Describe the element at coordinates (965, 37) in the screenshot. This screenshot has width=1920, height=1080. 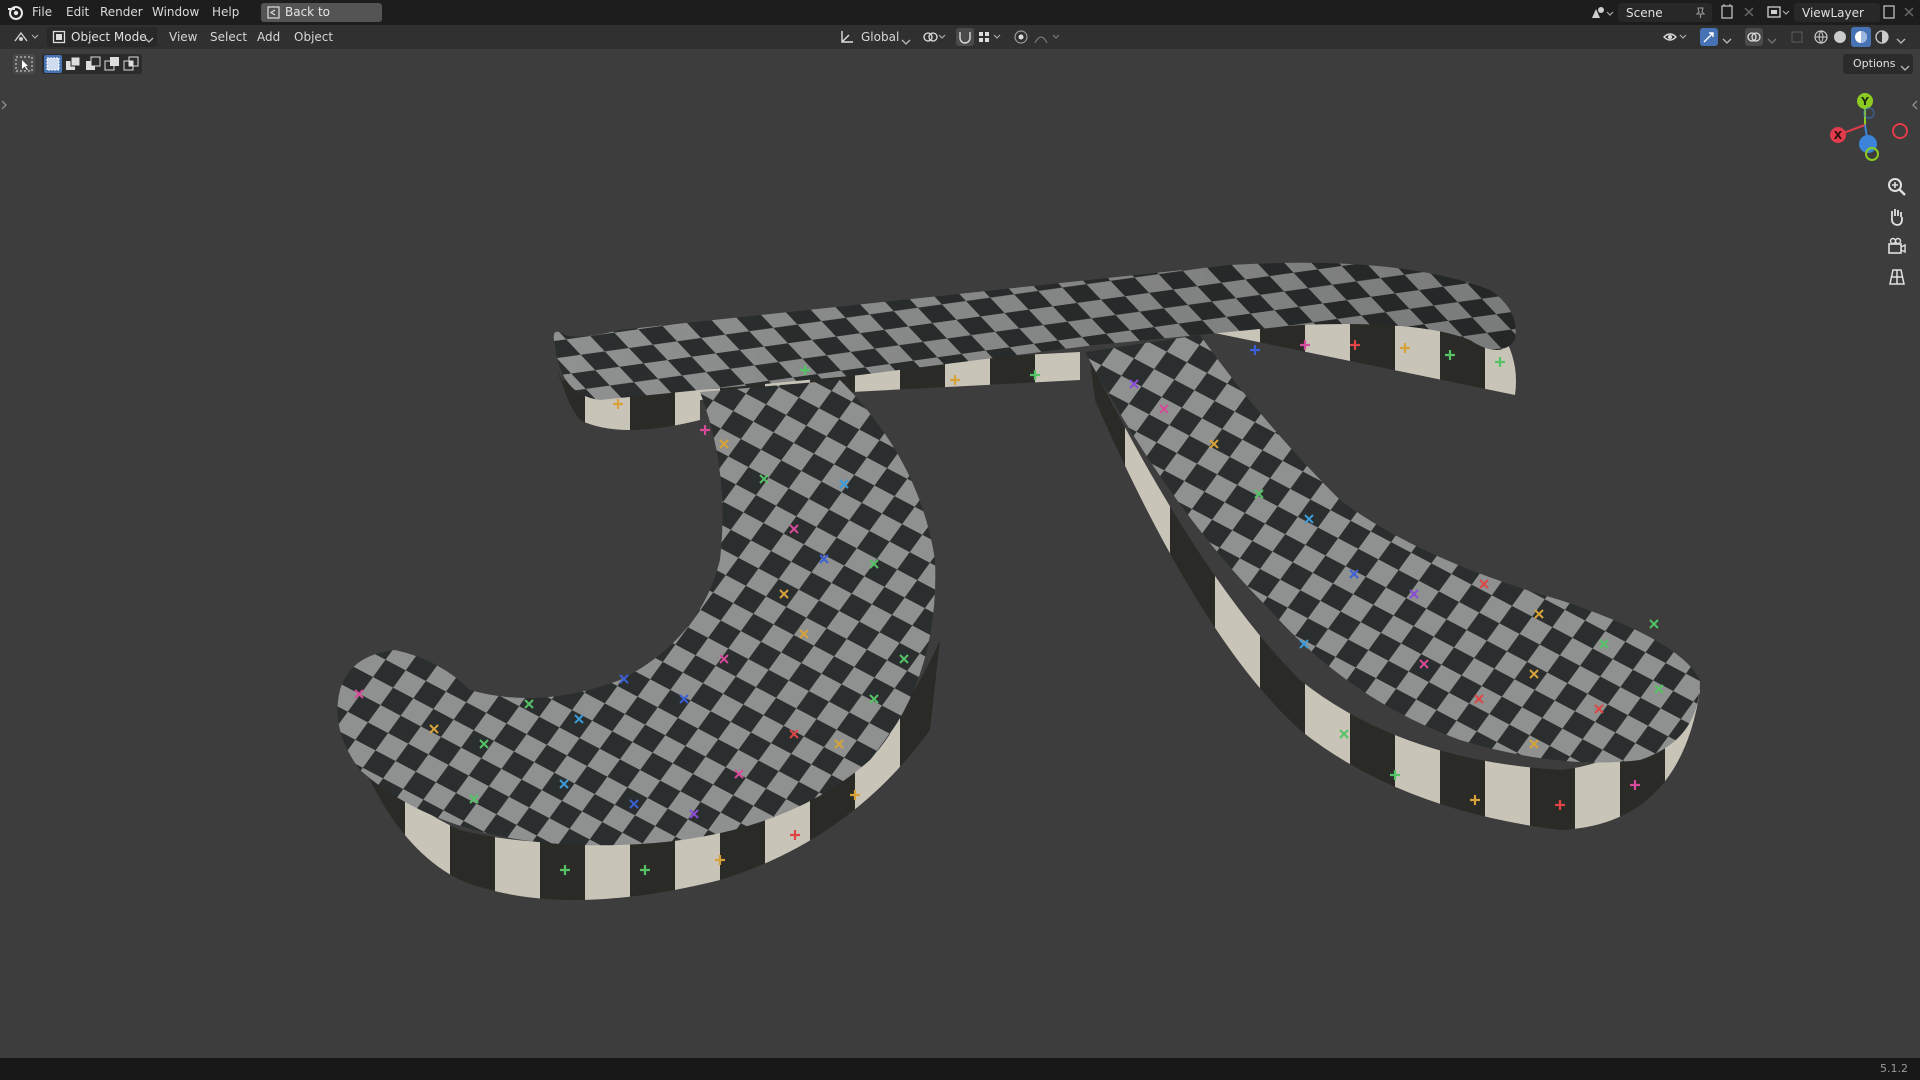
I see `snap-toggle-icon` at that location.